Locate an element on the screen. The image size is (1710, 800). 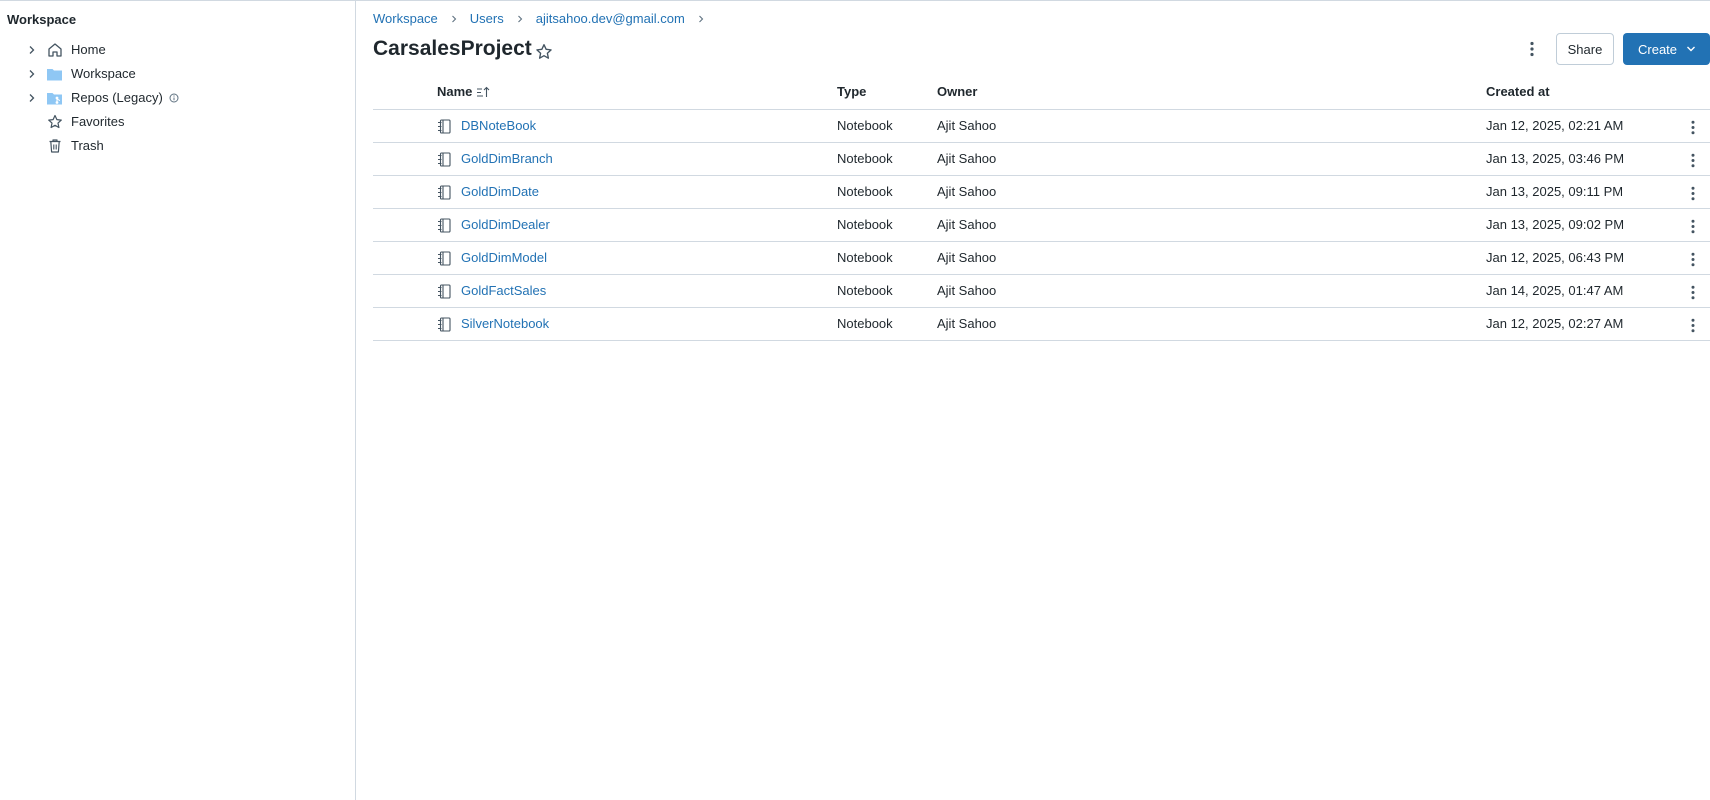
created-at-cell: Jan 13, 2025, 03:46 PM is located at coordinates (1555, 158).